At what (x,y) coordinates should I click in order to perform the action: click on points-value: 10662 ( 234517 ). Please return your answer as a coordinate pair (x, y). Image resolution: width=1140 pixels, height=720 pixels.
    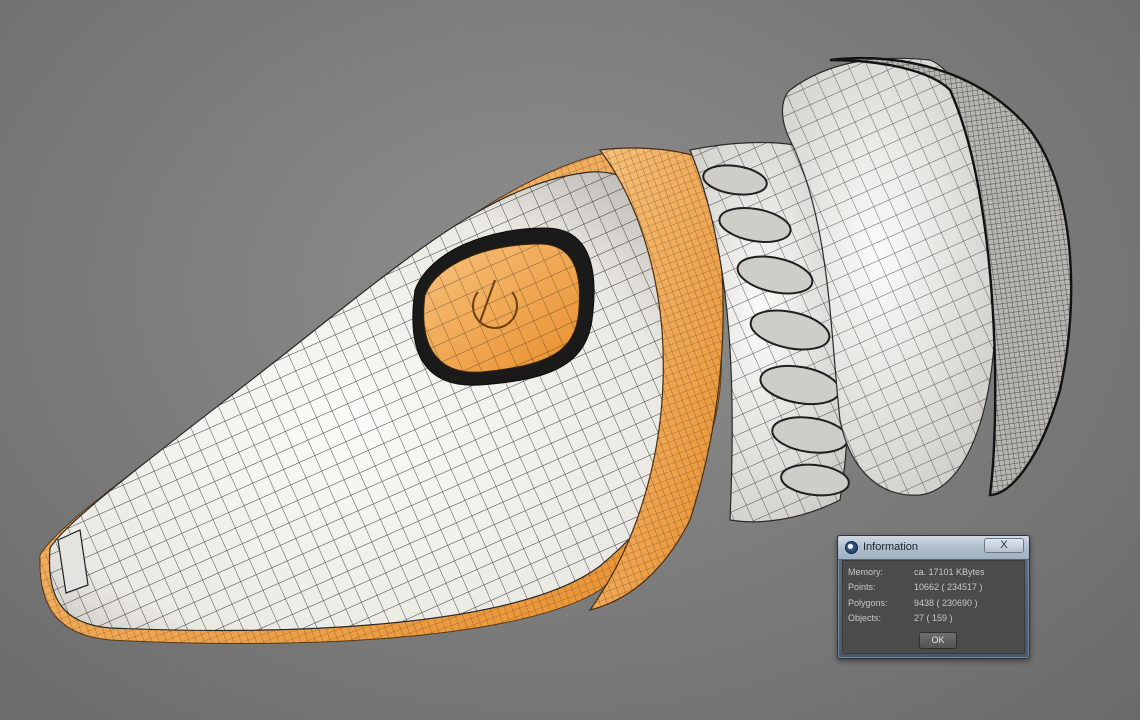
    Looking at the image, I should click on (948, 587).